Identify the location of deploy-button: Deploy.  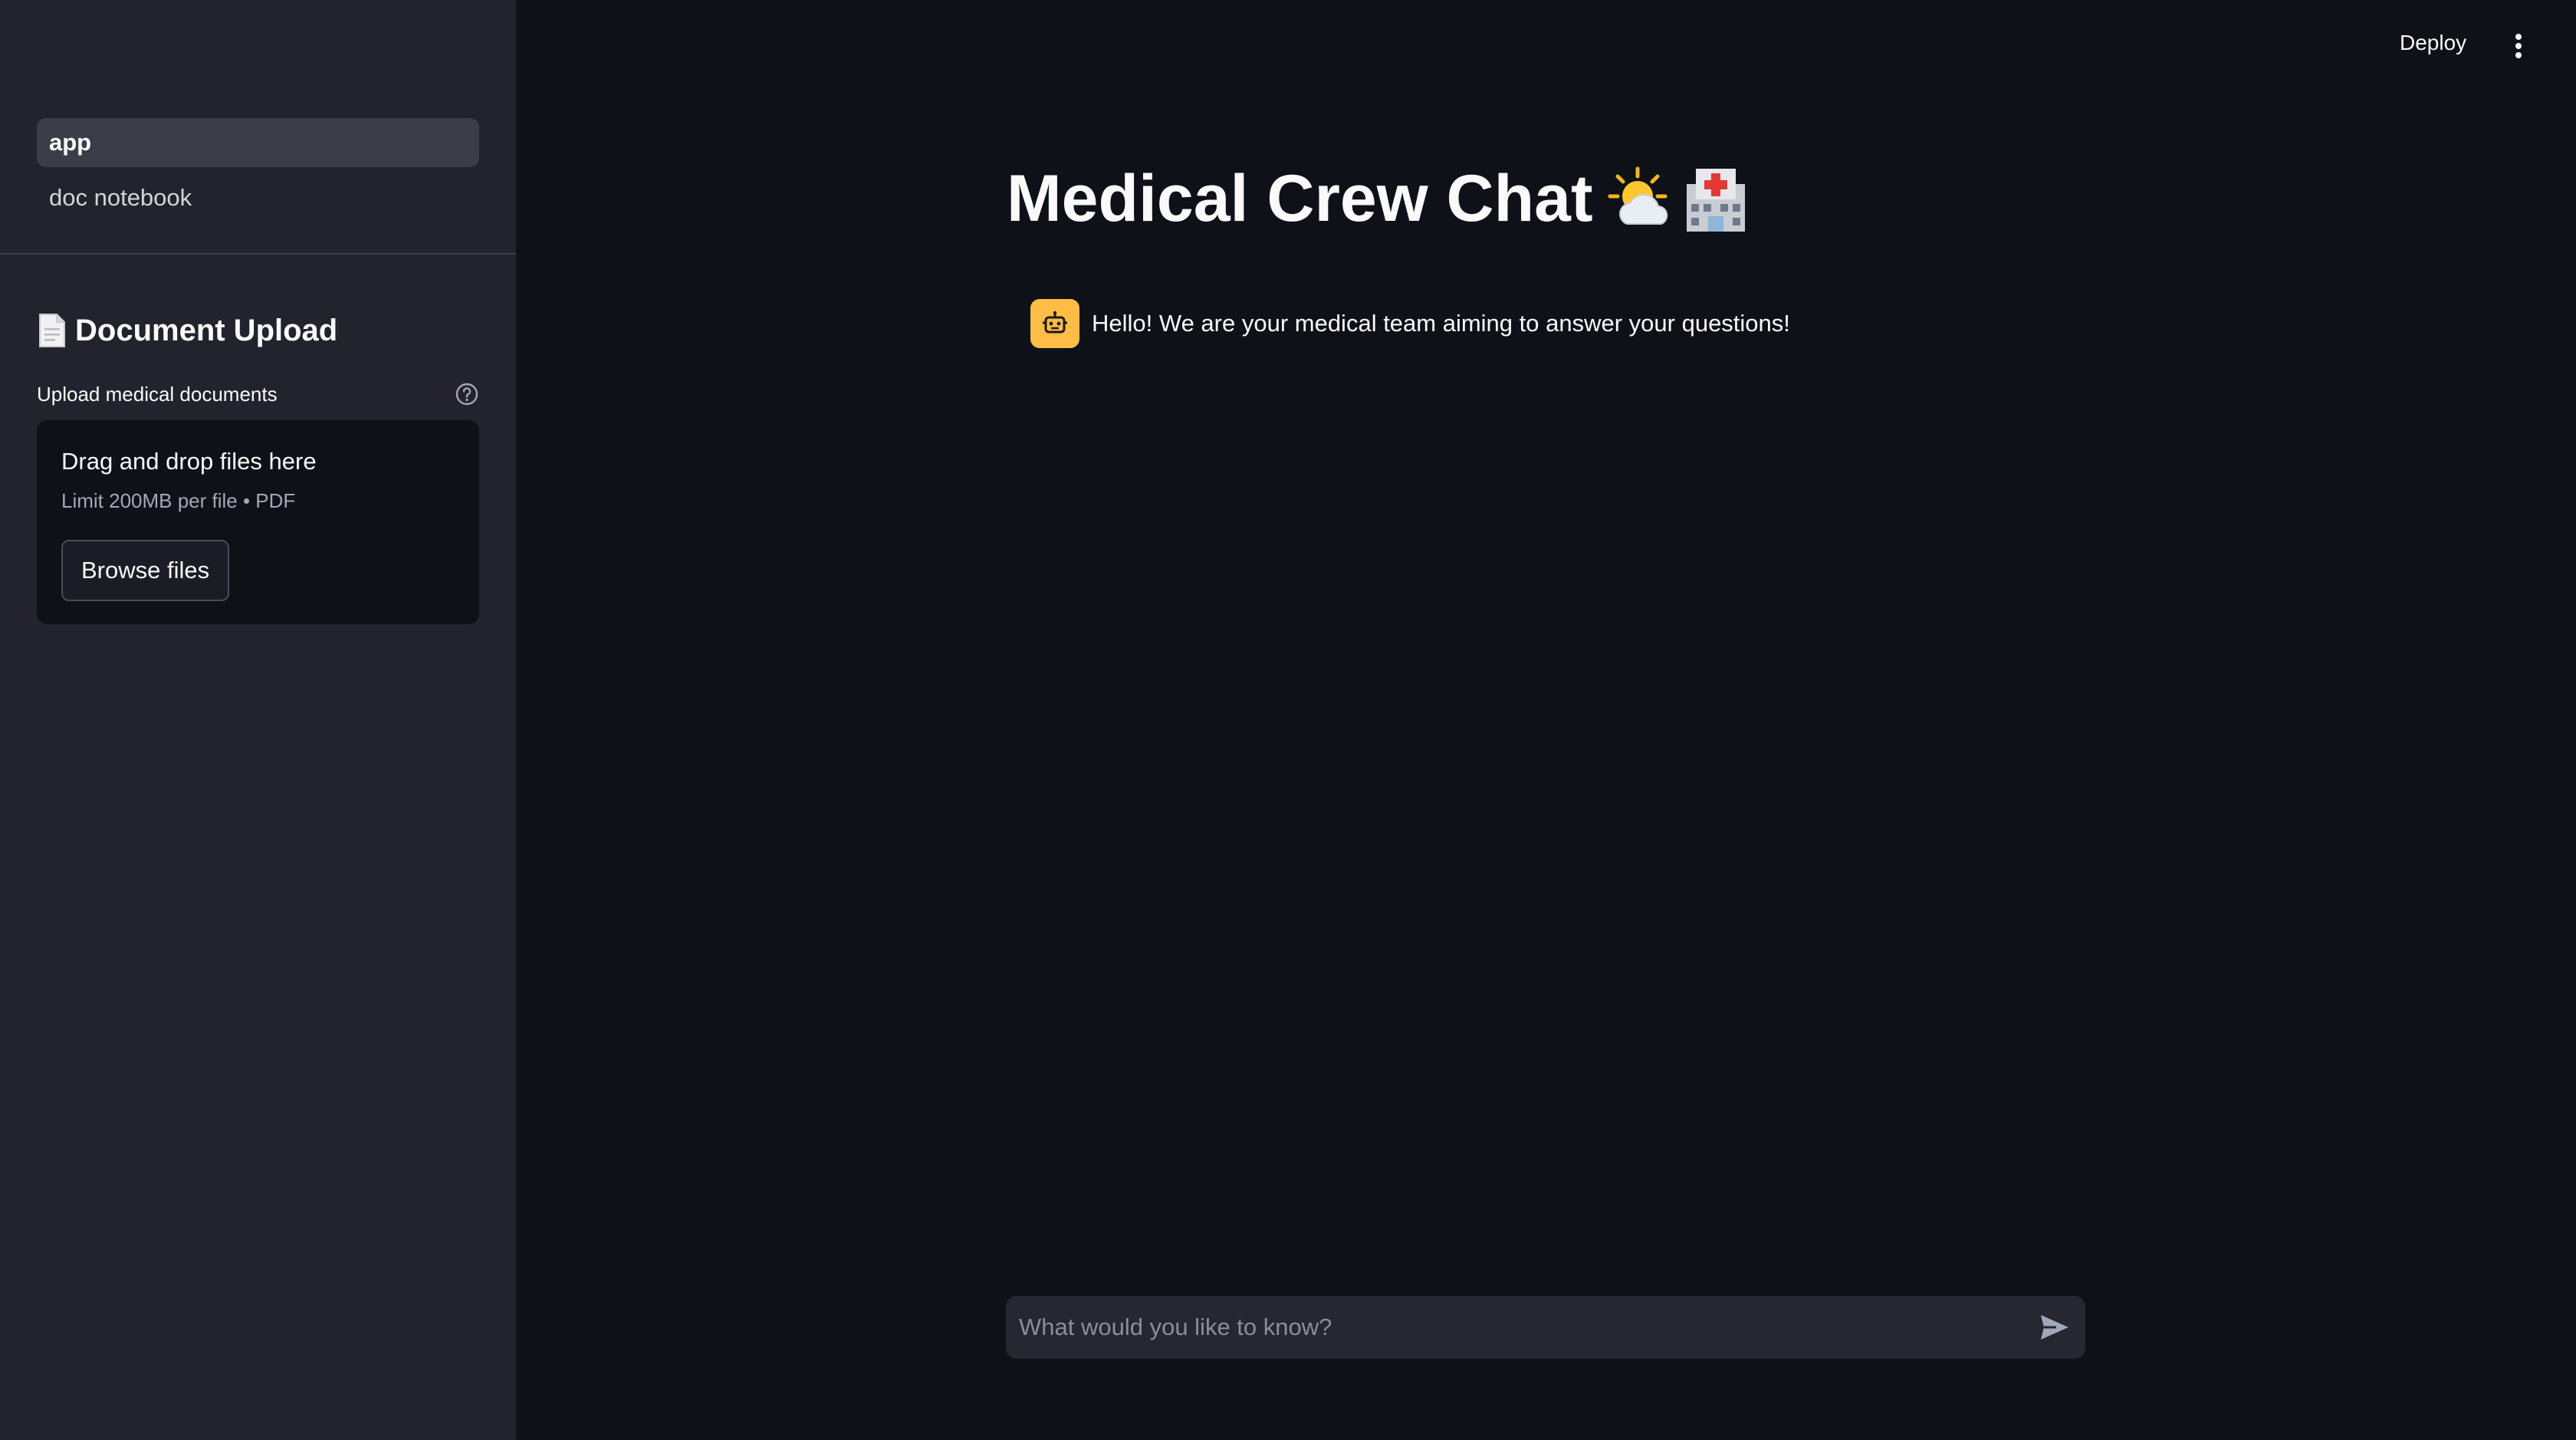
(2433, 43).